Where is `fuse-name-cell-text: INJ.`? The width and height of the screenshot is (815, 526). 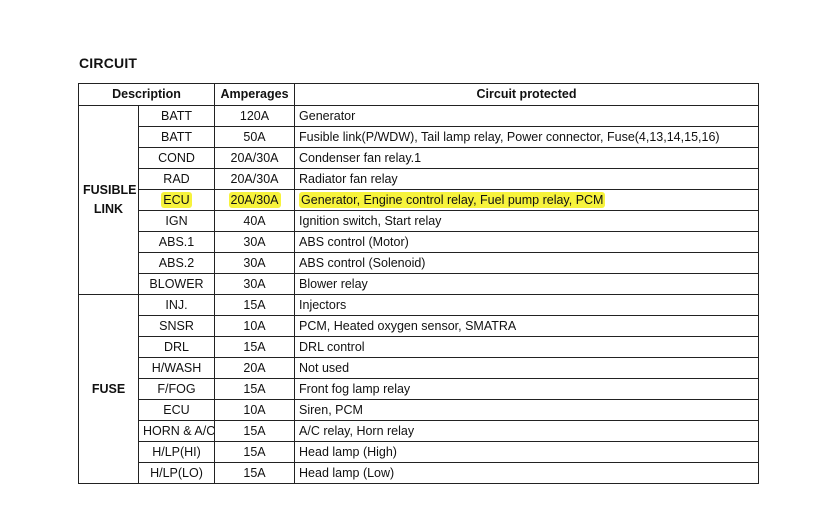
fuse-name-cell-text: INJ. is located at coordinates (176, 304).